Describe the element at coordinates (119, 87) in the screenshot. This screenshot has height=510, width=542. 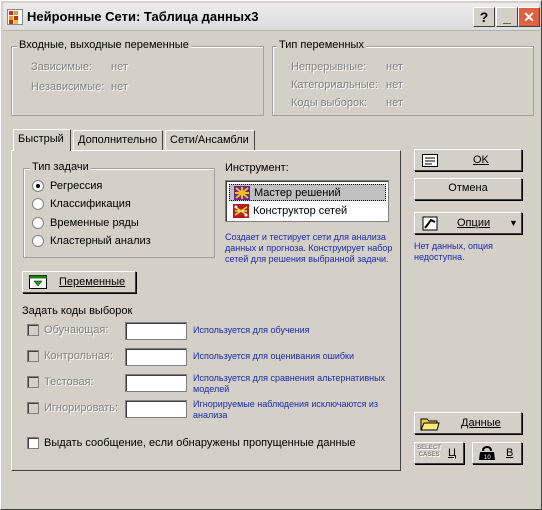
I see `independent-value: нет` at that location.